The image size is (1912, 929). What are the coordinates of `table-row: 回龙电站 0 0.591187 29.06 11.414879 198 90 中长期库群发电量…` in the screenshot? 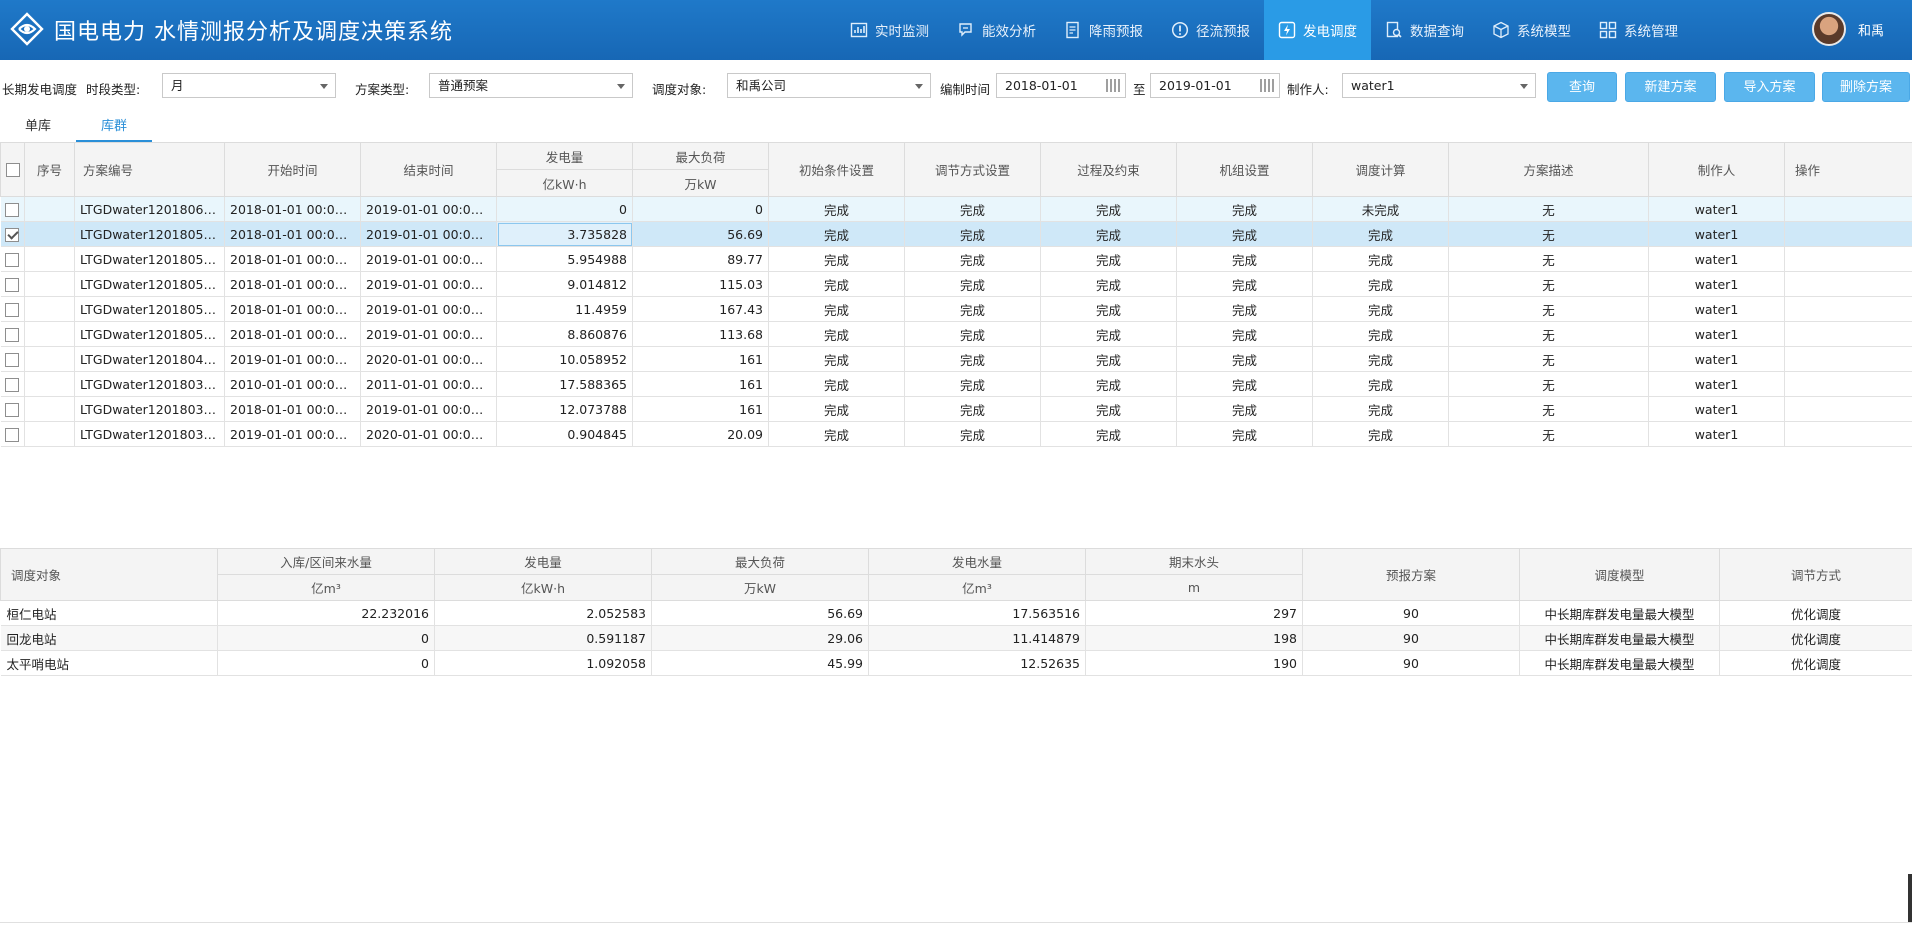 It's located at (956, 638).